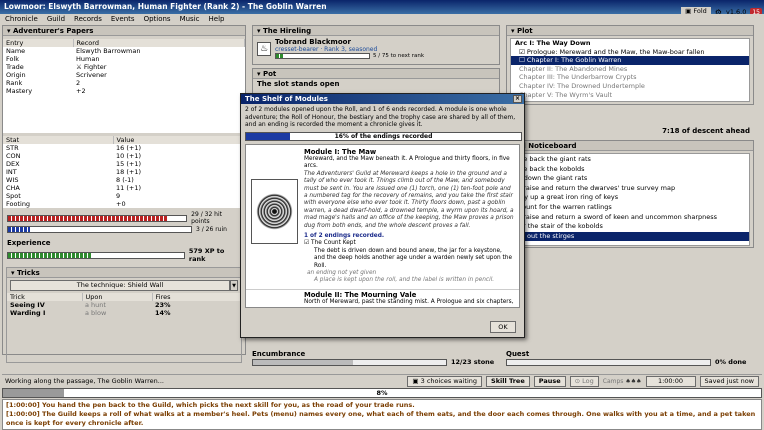  What do you see at coordinates (630, 236) in the screenshot?
I see `noticeboard-item: oin out the stirges` at bounding box center [630, 236].